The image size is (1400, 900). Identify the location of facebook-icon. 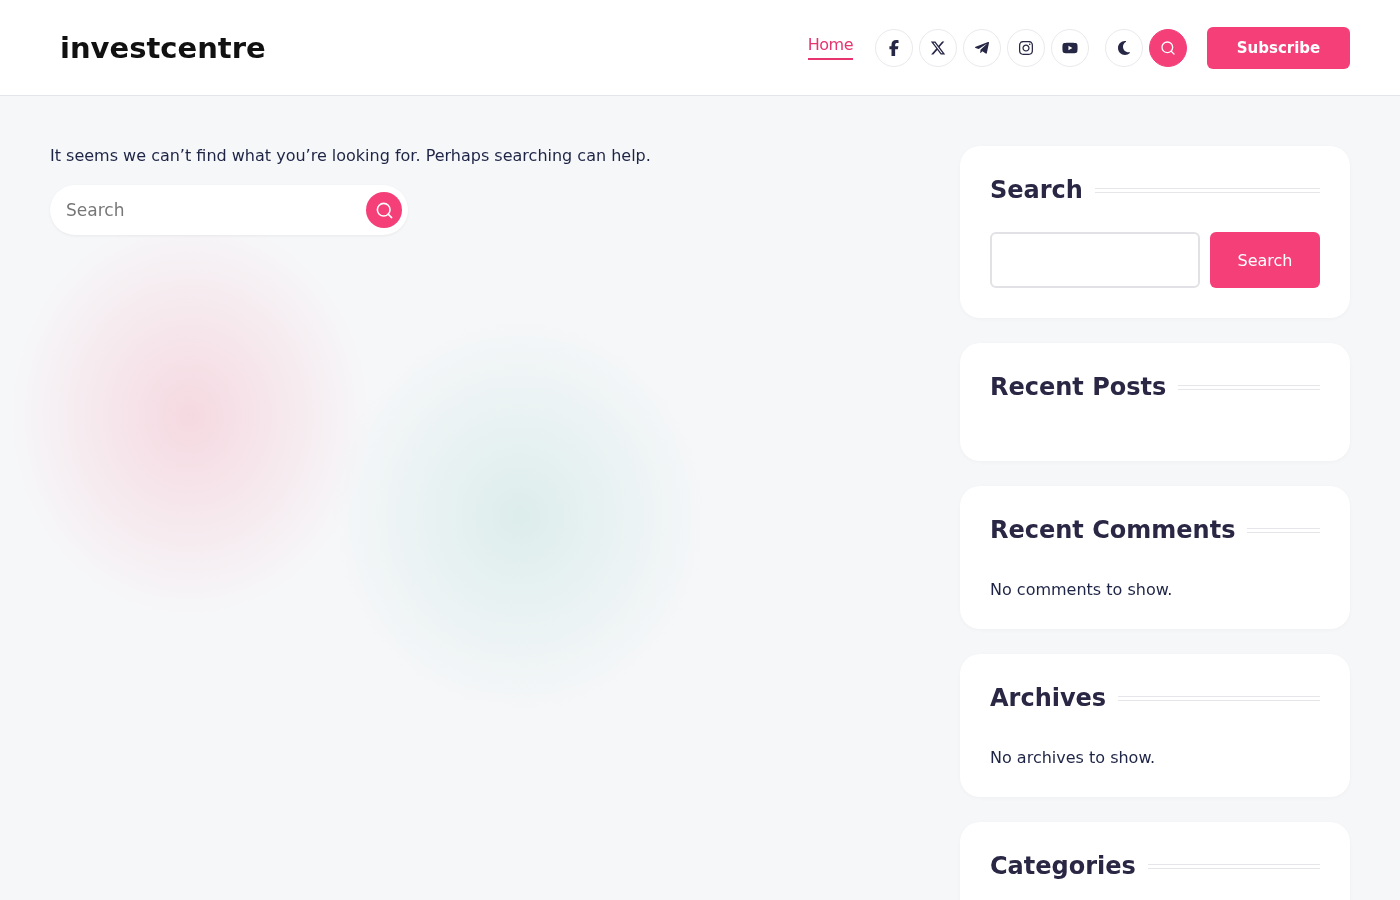
(894, 47).